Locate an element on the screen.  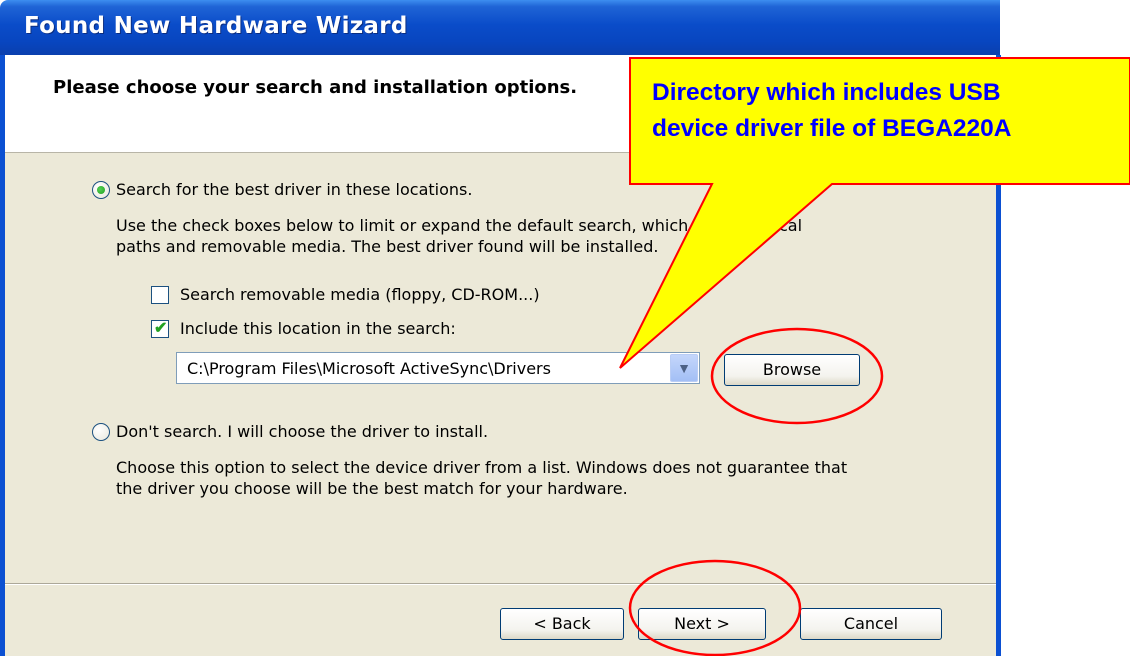
browse-highlight-ellipse is located at coordinates (797, 376).